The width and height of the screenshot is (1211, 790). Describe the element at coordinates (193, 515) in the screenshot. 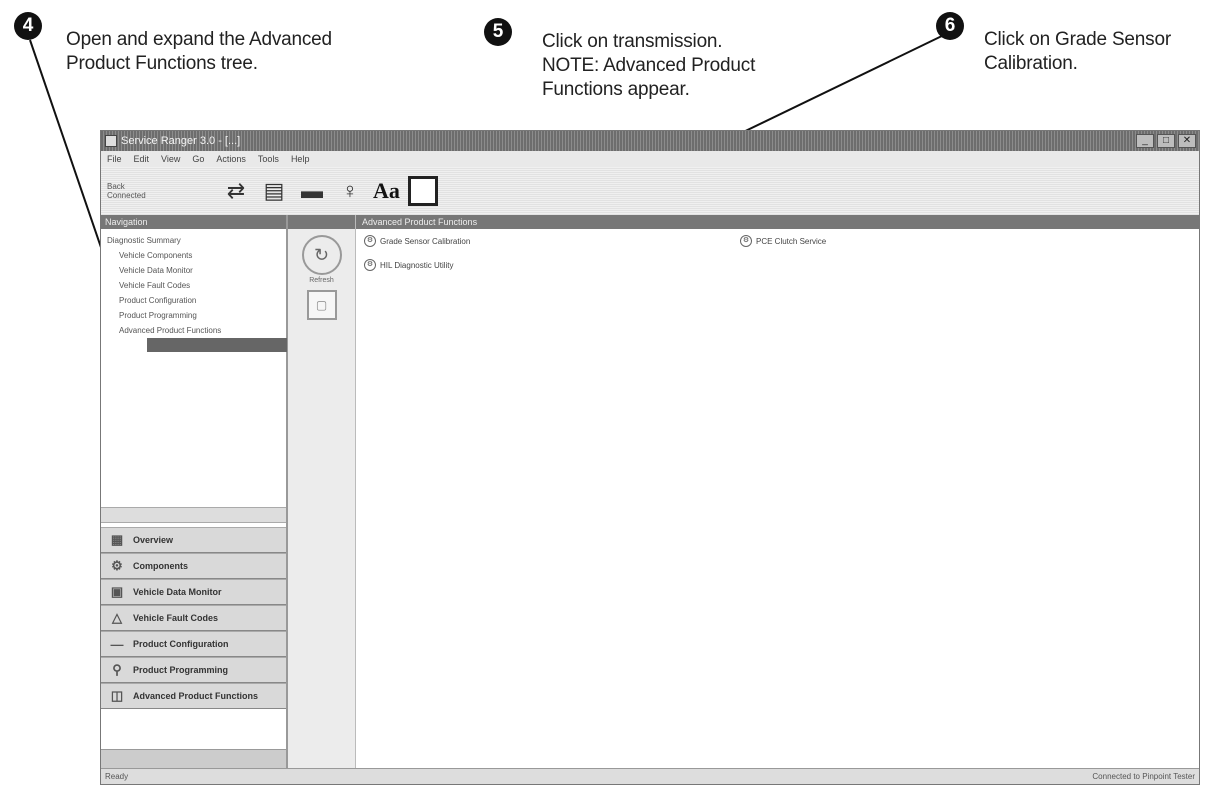

I see `tree-horizontal-scrollbar` at that location.